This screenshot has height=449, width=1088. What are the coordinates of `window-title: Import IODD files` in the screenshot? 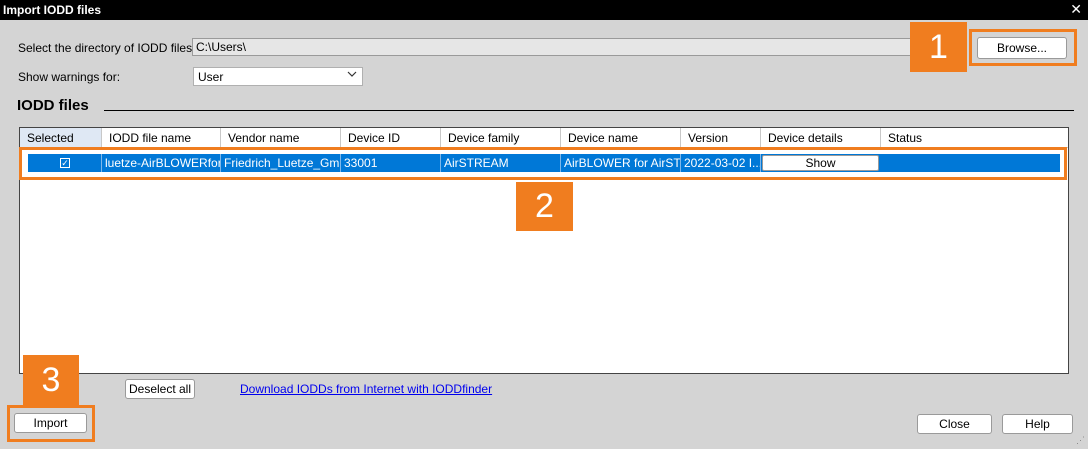 It's located at (52, 10).